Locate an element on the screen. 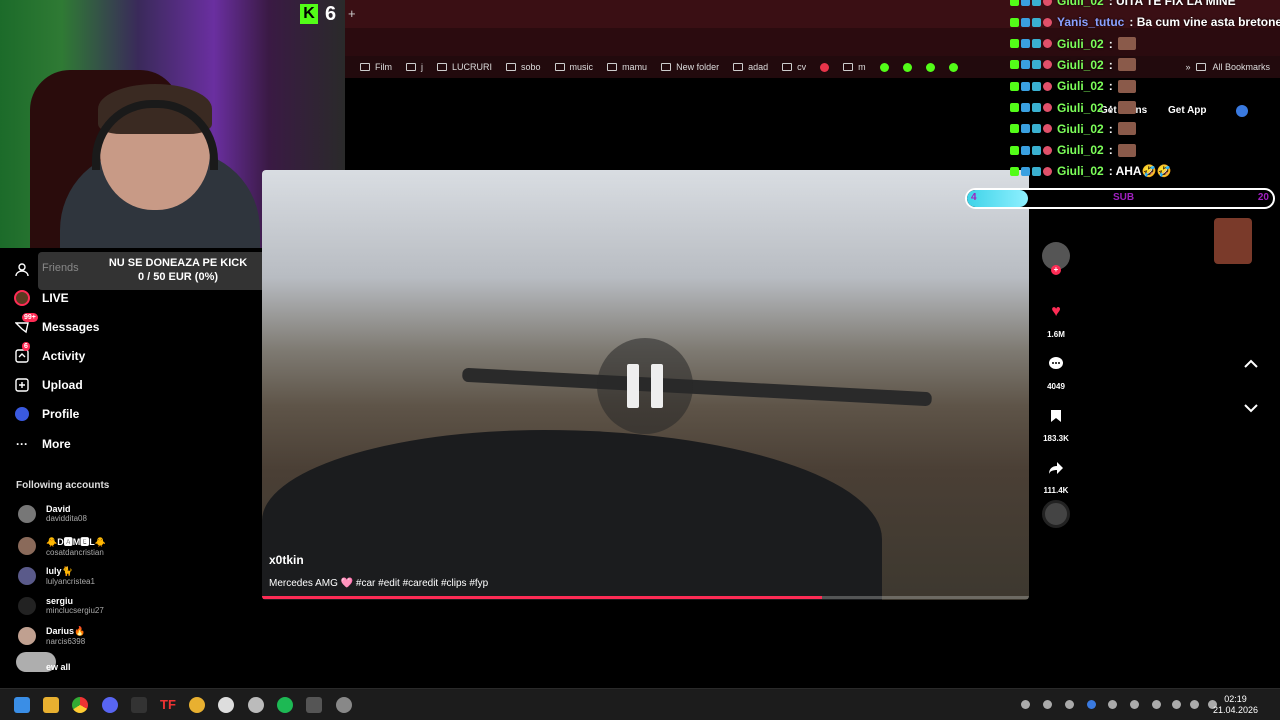  save-button: 183.3K is located at coordinates (1056, 422).